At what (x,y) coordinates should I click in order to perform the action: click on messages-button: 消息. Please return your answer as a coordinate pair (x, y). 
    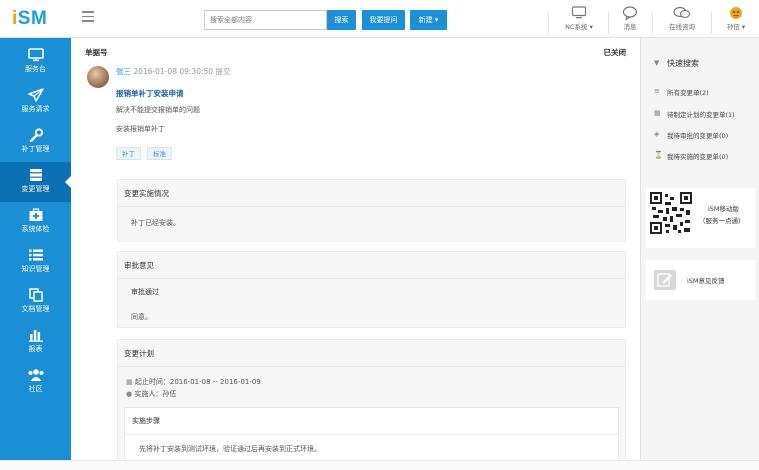
    Looking at the image, I should click on (630, 18).